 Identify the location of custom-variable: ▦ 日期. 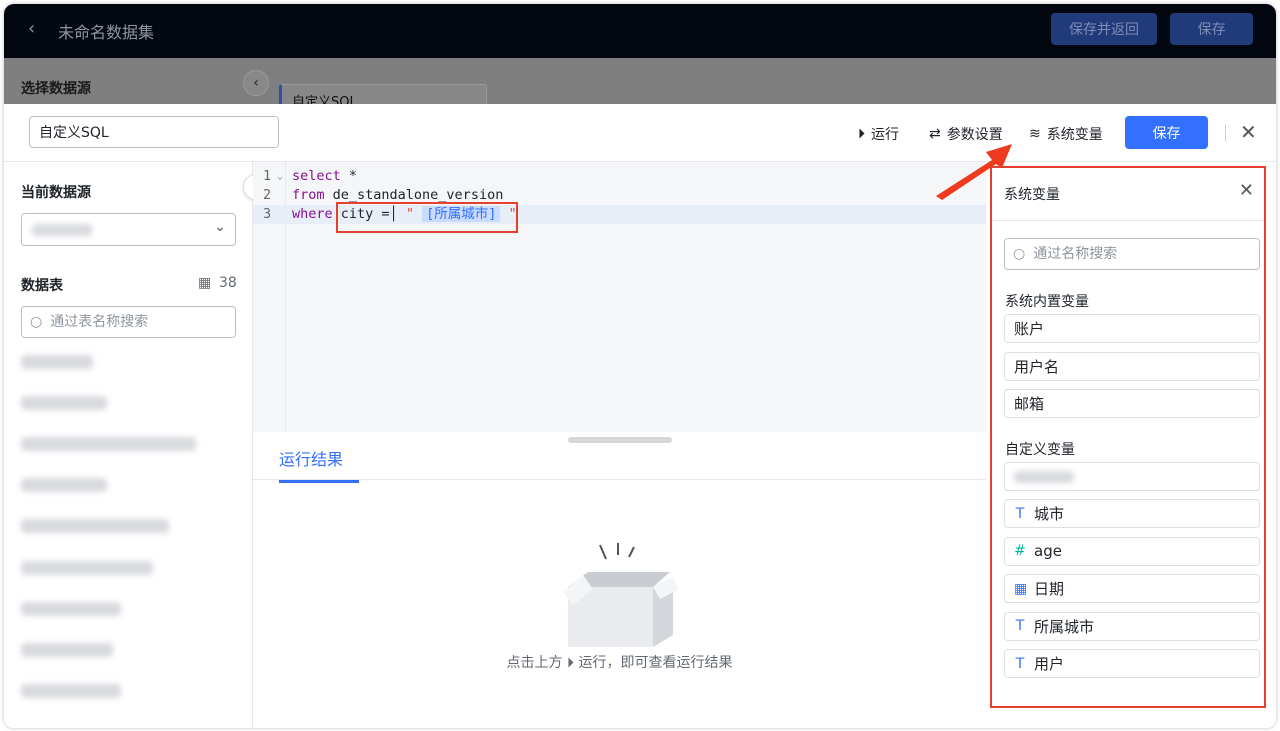
(1132, 588).